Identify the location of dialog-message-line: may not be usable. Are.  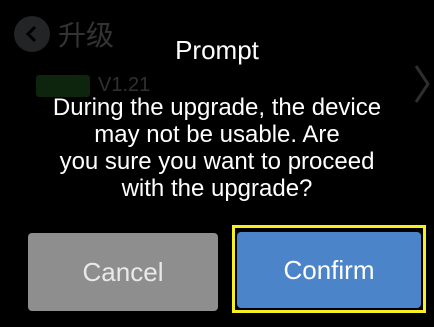
(217, 134).